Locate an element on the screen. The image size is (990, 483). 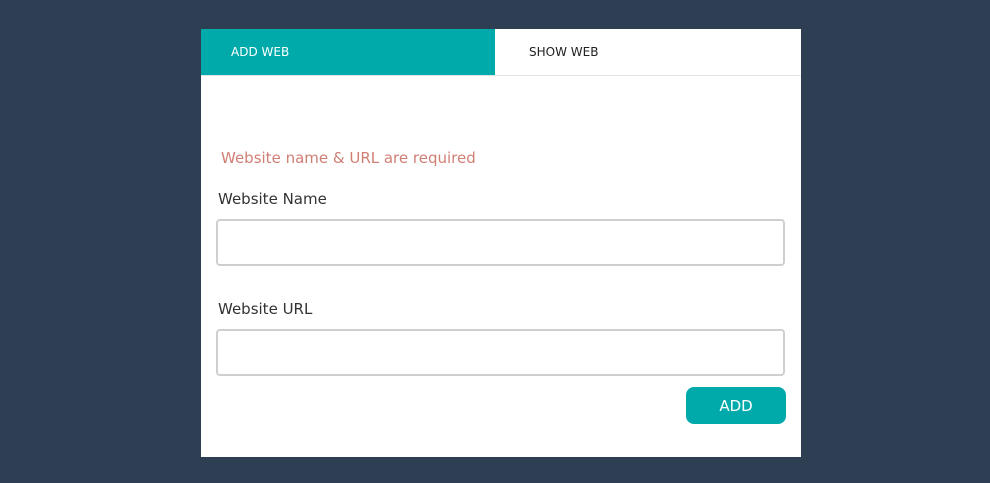
add-button: ADD is located at coordinates (736, 405).